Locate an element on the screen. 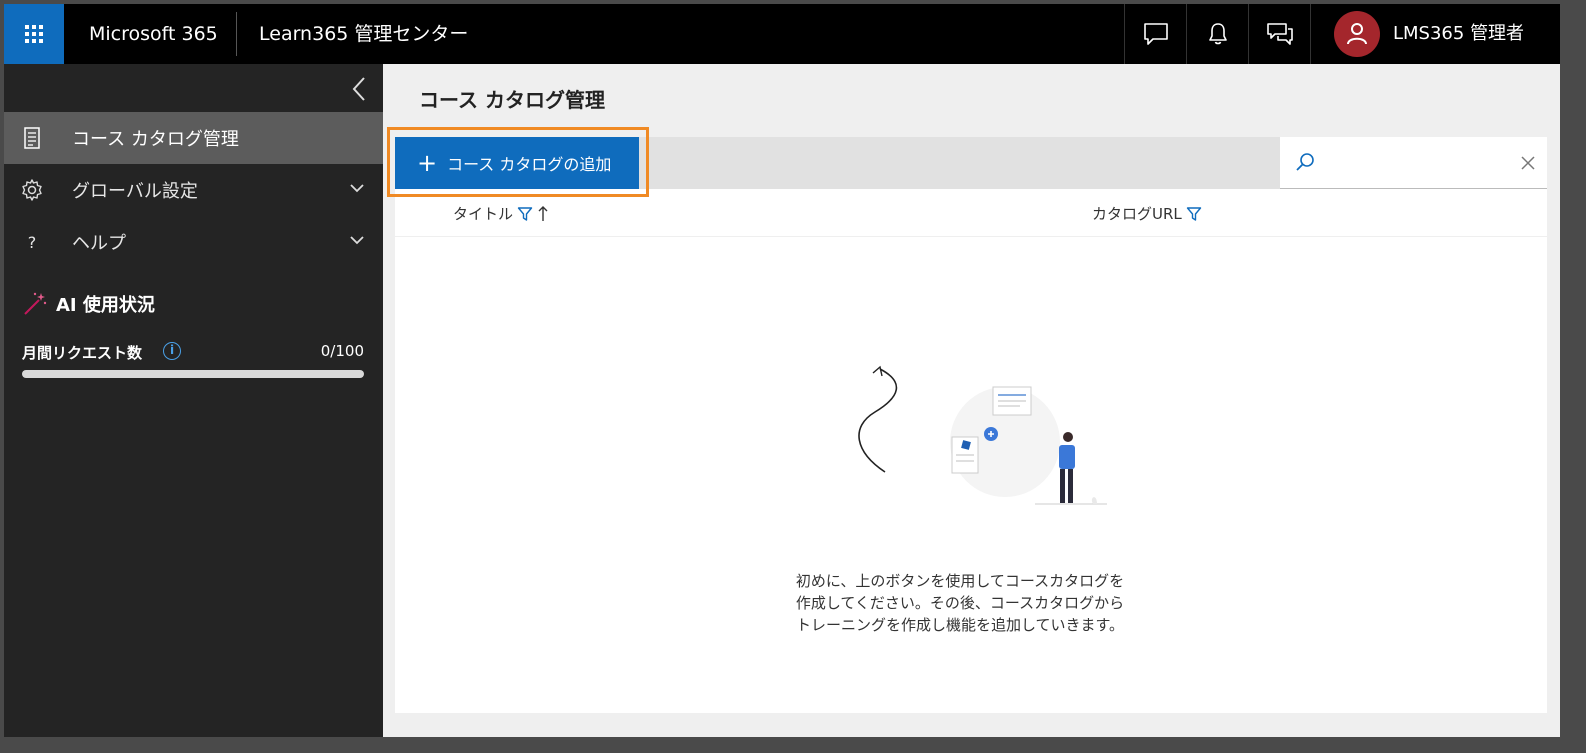 The image size is (1586, 753). person-icon is located at coordinates (1357, 34).